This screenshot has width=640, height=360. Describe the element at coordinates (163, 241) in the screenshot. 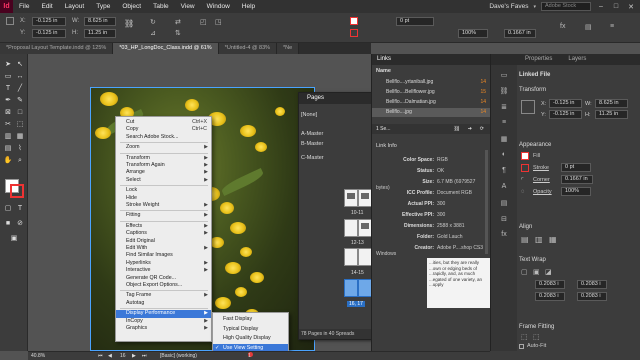

I see `menu-item-edit-original: Edit Original` at that location.